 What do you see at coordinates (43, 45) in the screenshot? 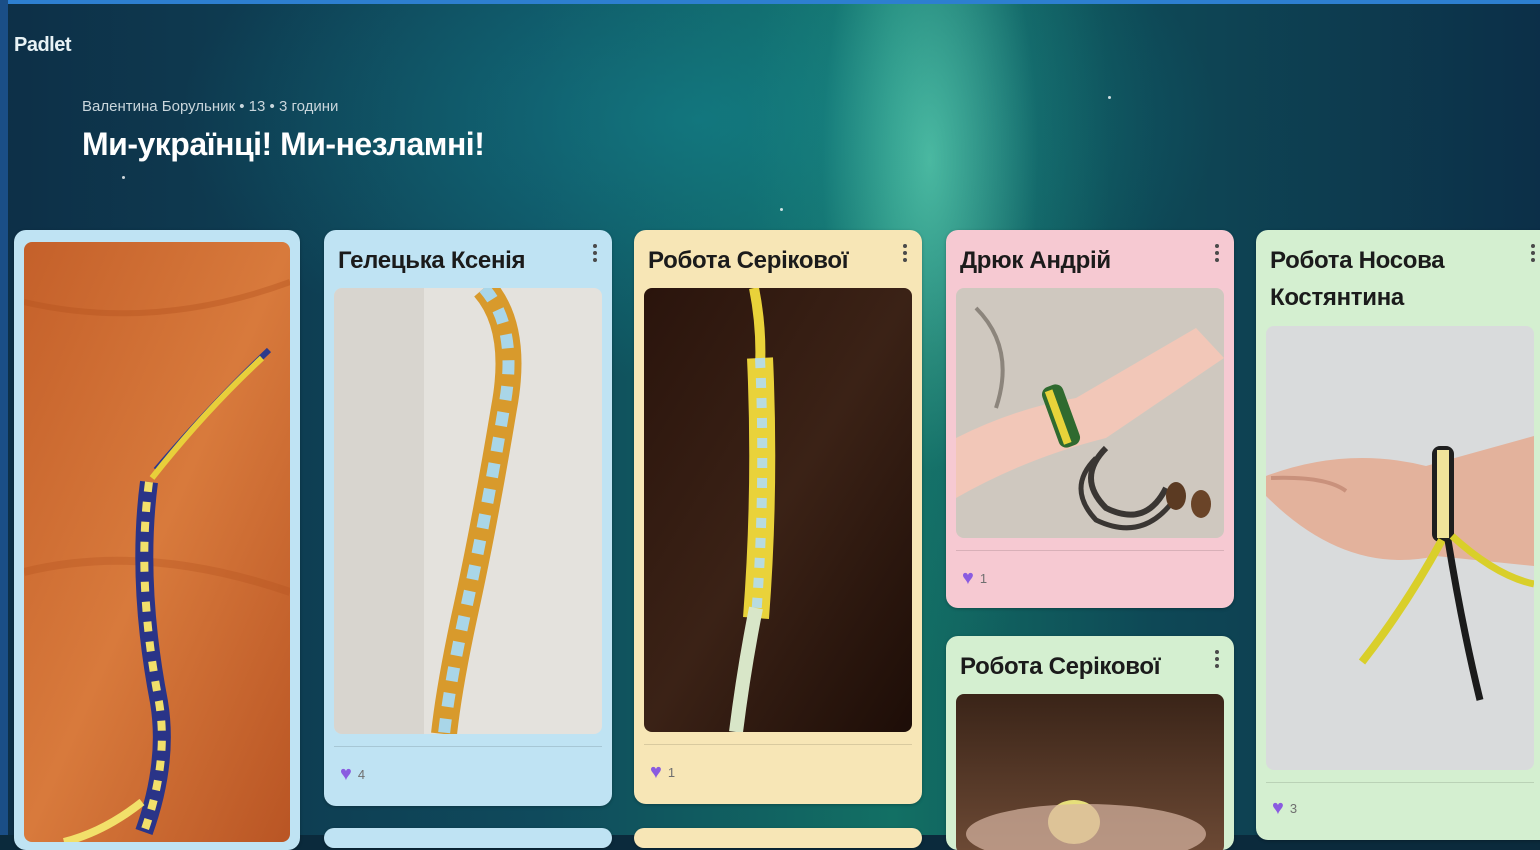
I see `padlet-logo: Padlet` at bounding box center [43, 45].